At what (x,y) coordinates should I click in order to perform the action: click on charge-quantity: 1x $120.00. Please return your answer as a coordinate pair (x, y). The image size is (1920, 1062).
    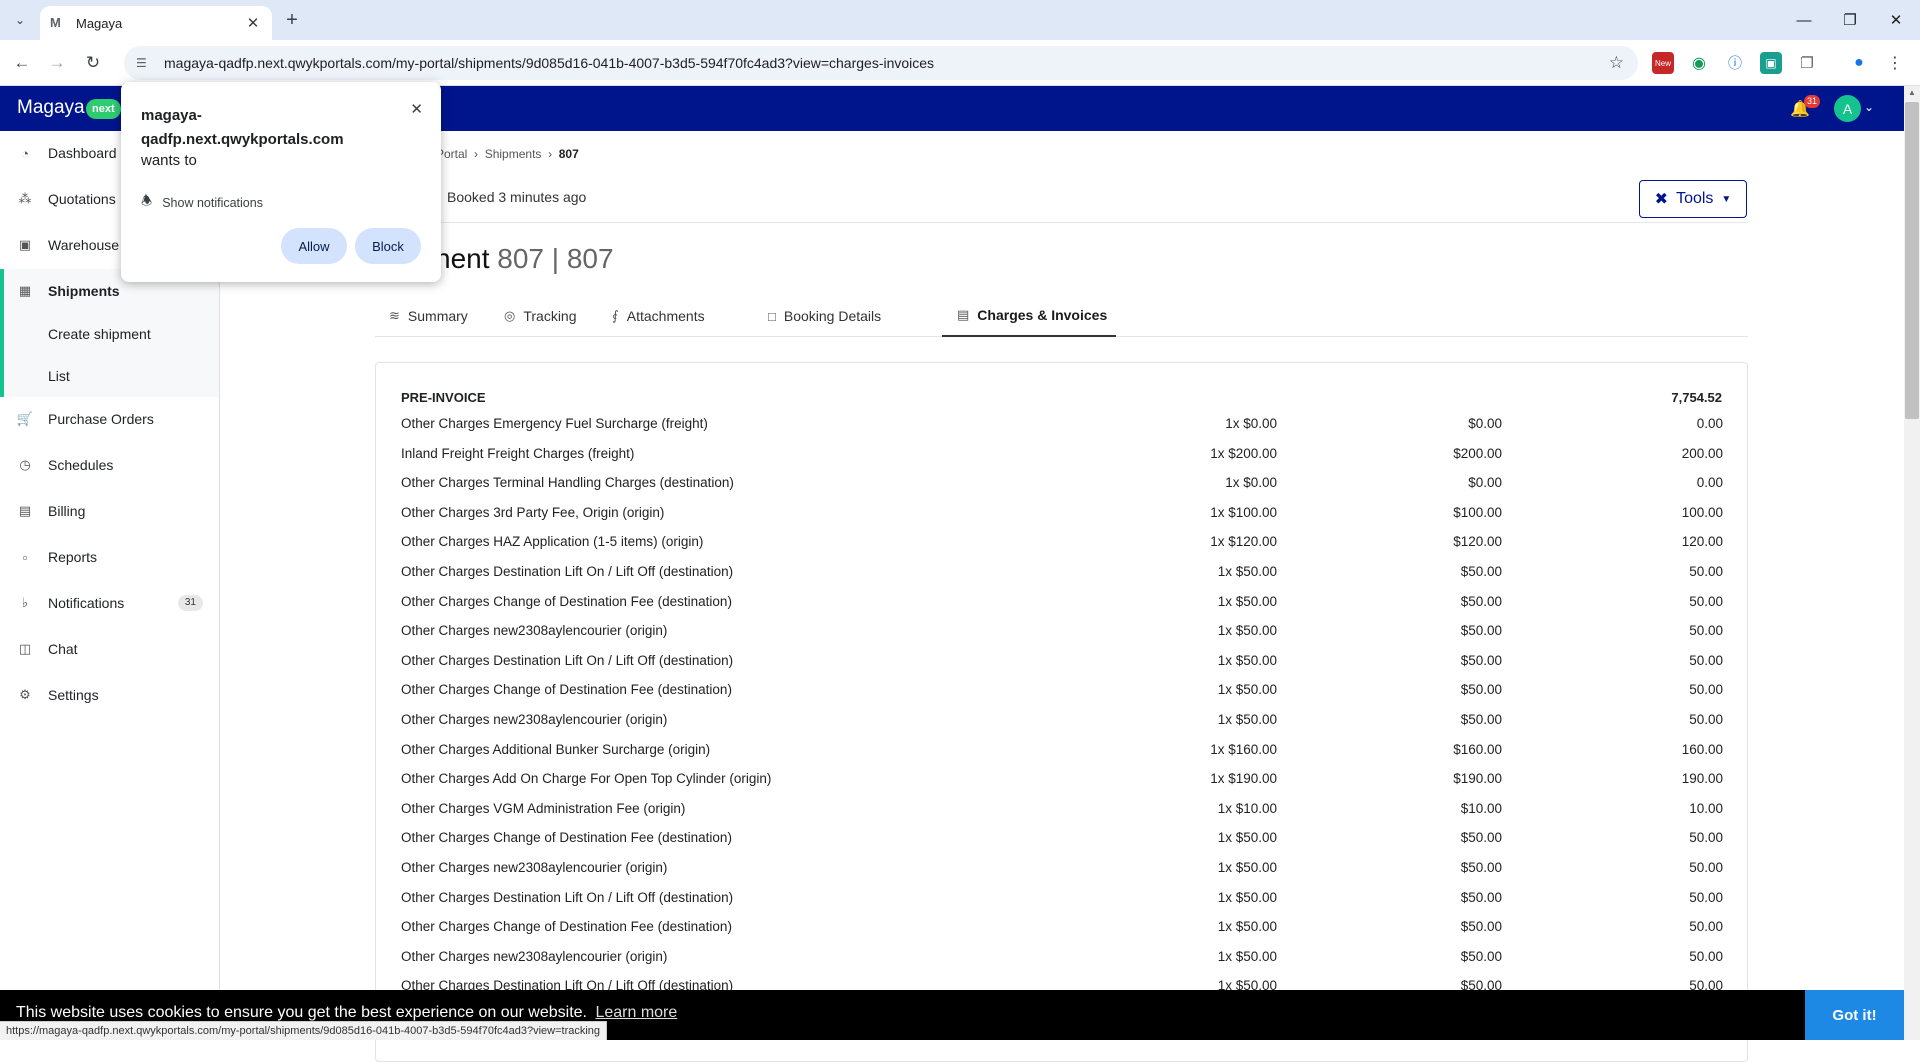
    Looking at the image, I should click on (1243, 542).